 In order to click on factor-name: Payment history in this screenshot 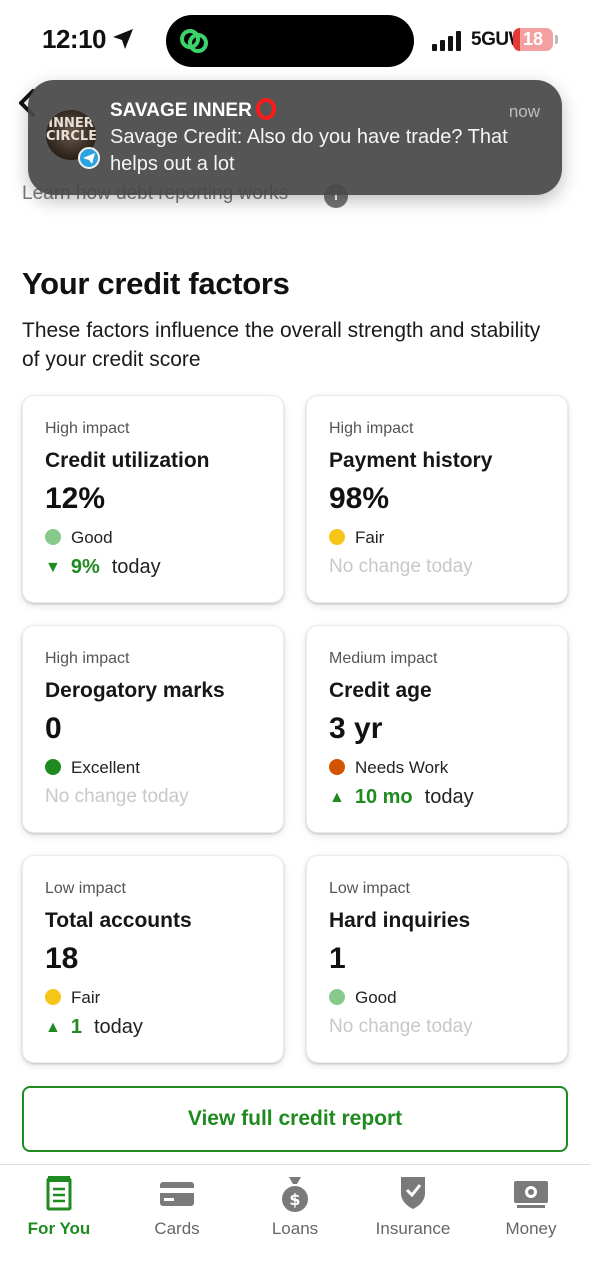, I will do `click(411, 460)`.